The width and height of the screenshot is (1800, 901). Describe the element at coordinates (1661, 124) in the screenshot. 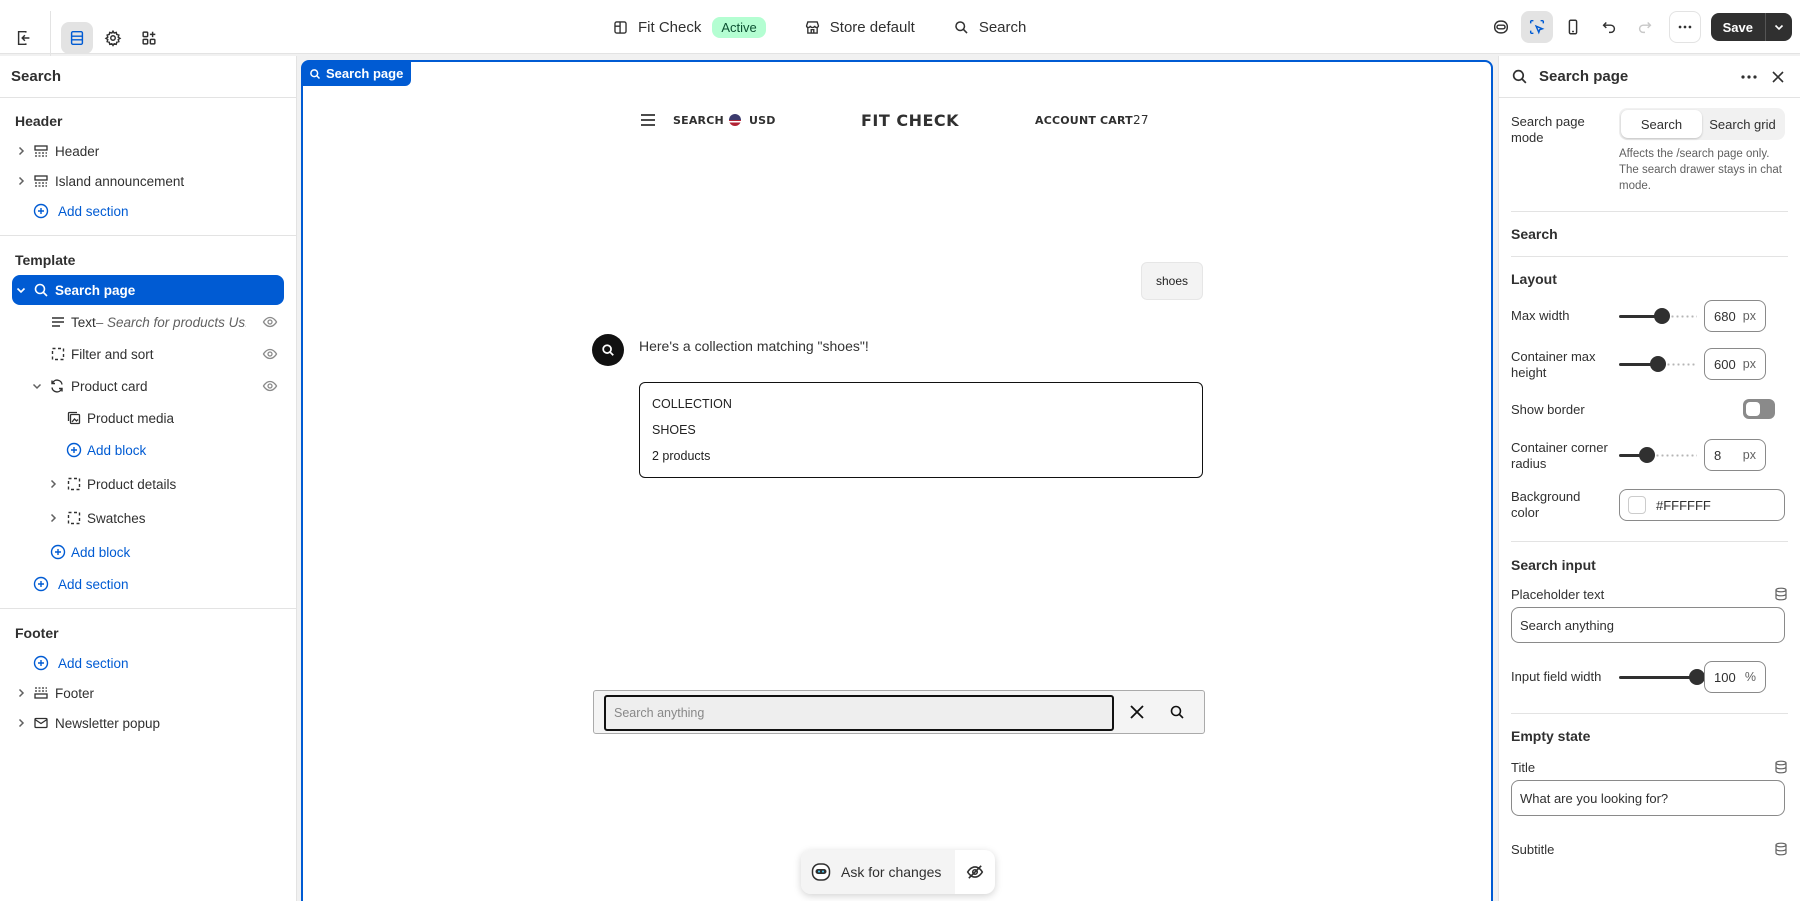

I see `mode-option-search: Search` at that location.